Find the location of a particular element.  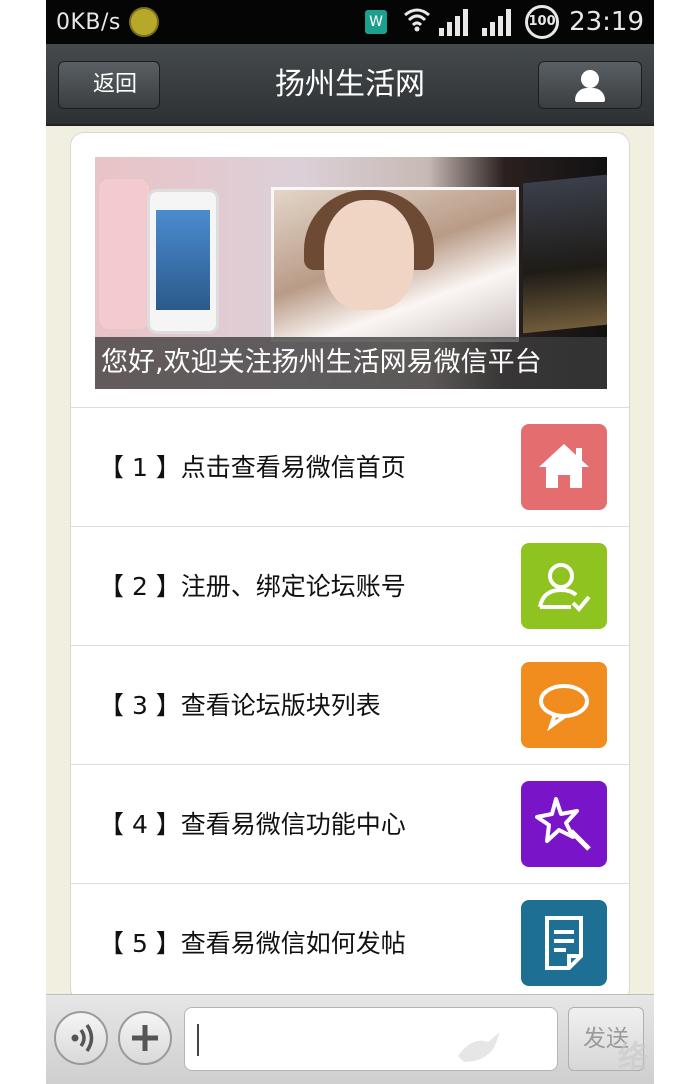

menu-item-label: 【 1 】点击查看易微信首页 is located at coordinates (252, 467).